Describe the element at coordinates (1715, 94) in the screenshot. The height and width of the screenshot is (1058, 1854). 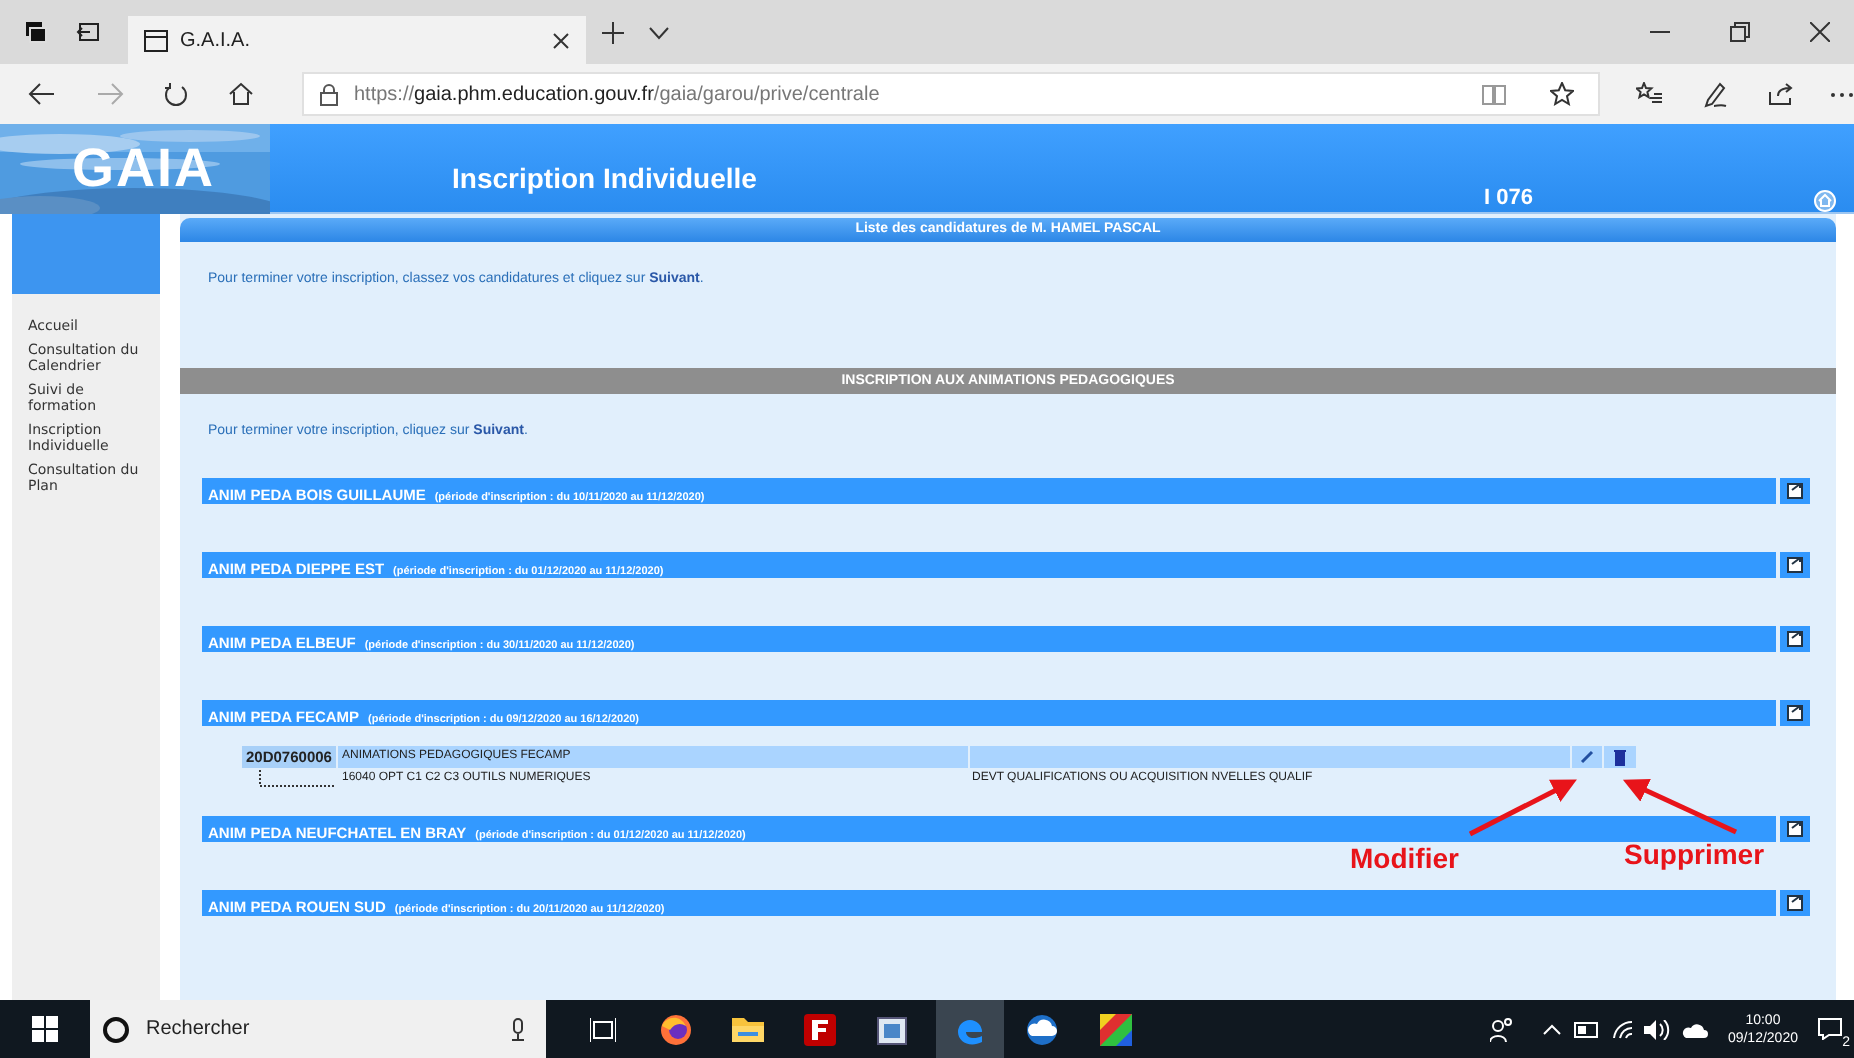
I see `pen-icon` at that location.